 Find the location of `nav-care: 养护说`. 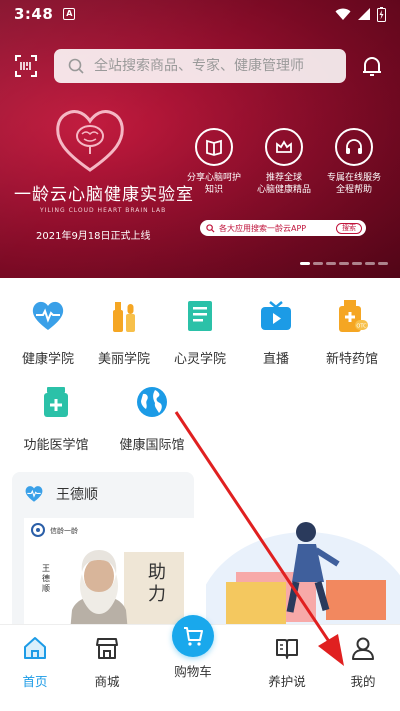

nav-care: 养护说 is located at coordinates (287, 662).